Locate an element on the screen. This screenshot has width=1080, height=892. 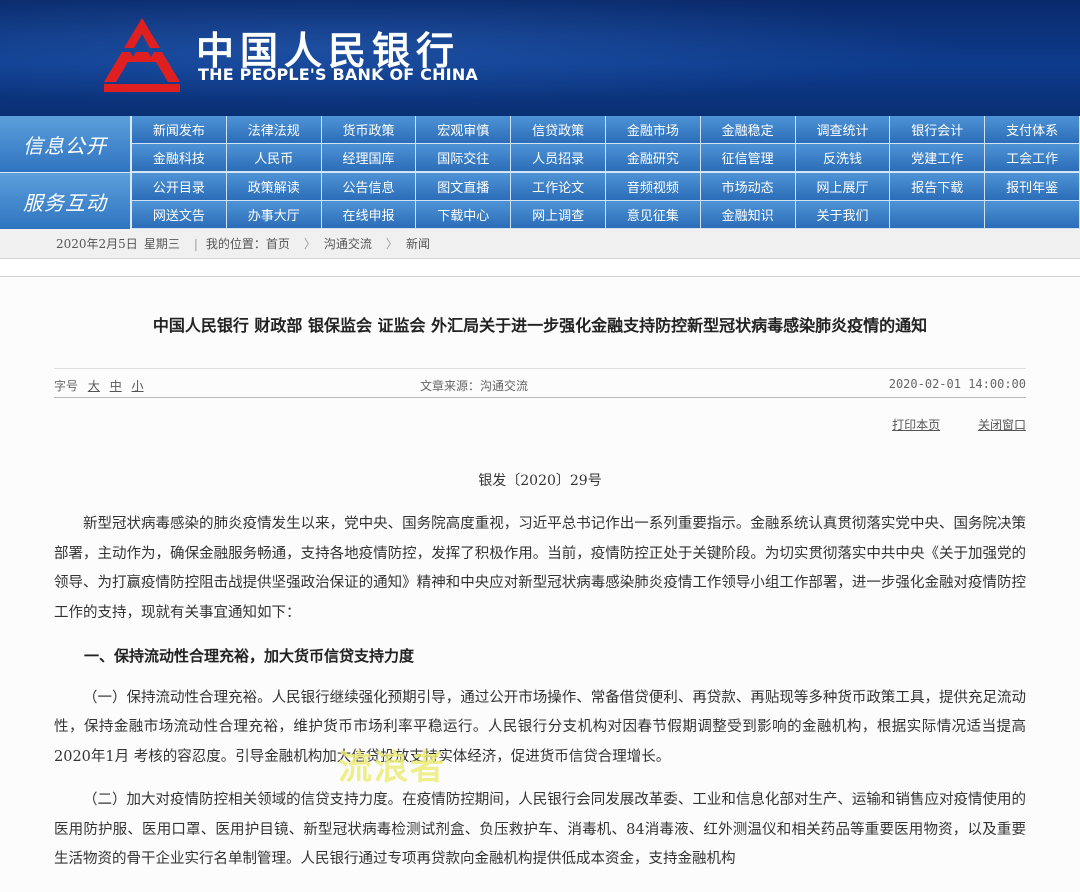
nav-info-item-13: 国际交往 is located at coordinates (464, 158).